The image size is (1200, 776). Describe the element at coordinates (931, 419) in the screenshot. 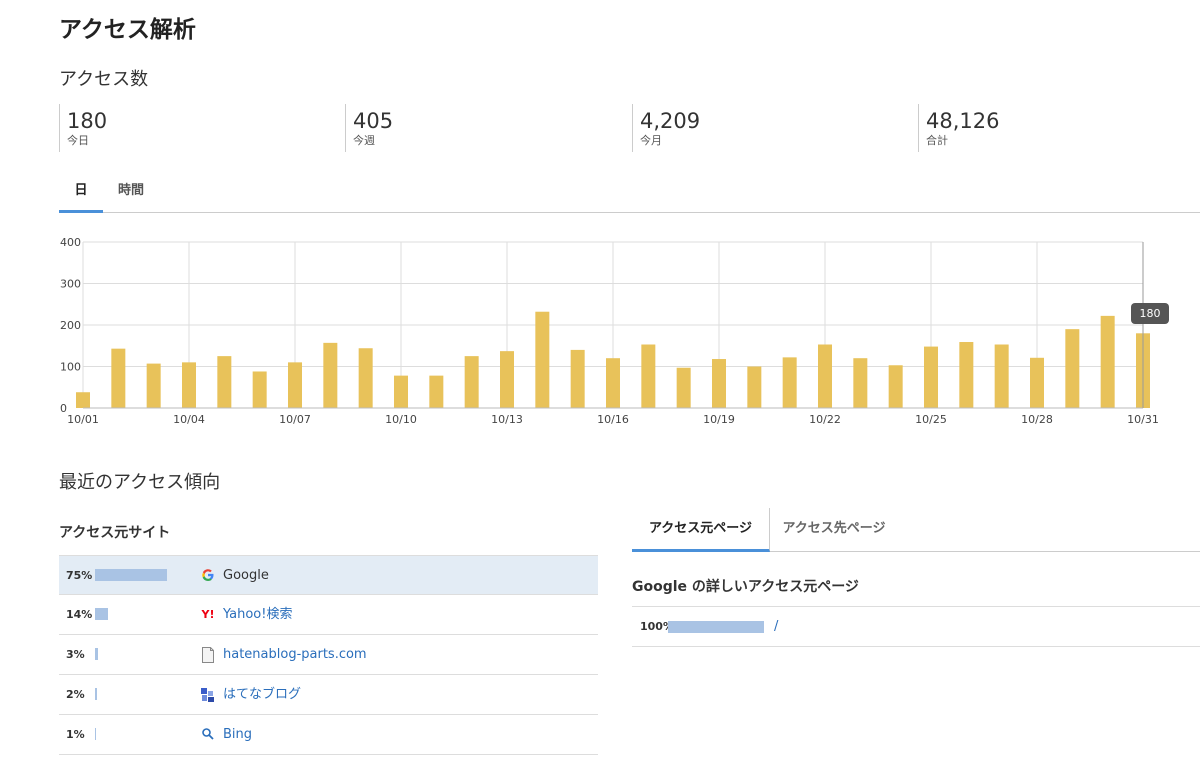

I see `x-tick-label: 10/25` at that location.